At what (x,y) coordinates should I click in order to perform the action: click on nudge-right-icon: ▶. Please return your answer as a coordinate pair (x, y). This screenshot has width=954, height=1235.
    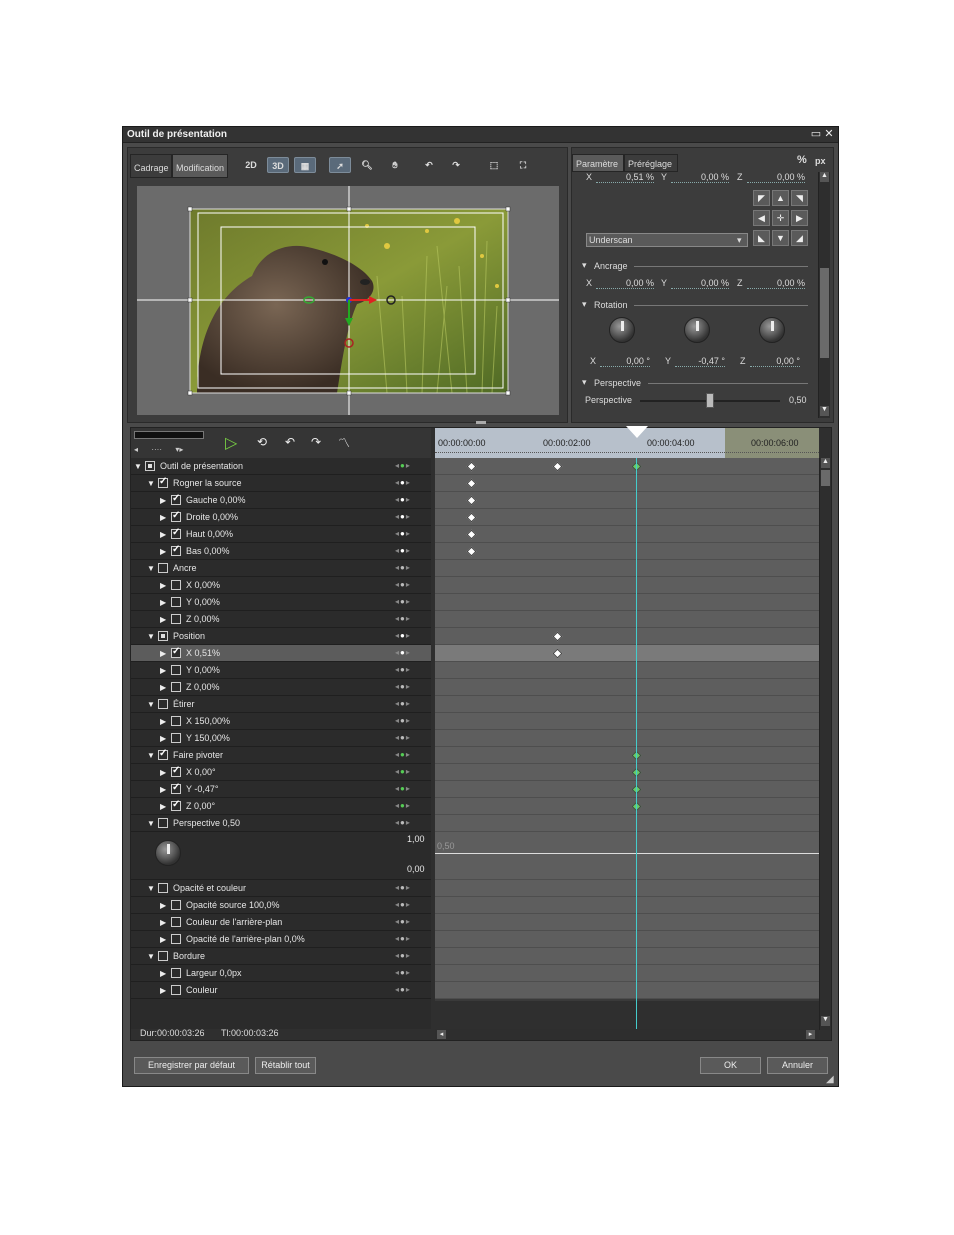
    Looking at the image, I should click on (799, 218).